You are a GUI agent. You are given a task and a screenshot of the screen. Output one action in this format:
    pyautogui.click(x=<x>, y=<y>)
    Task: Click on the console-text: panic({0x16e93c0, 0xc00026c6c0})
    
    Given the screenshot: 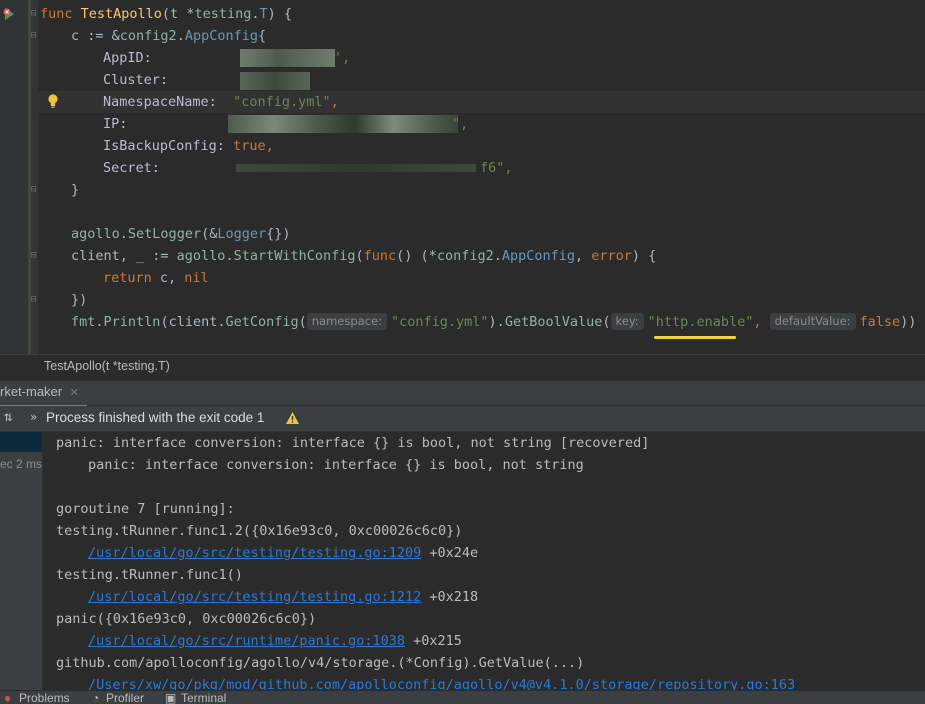 What is the action you would take?
    pyautogui.click(x=186, y=619)
    